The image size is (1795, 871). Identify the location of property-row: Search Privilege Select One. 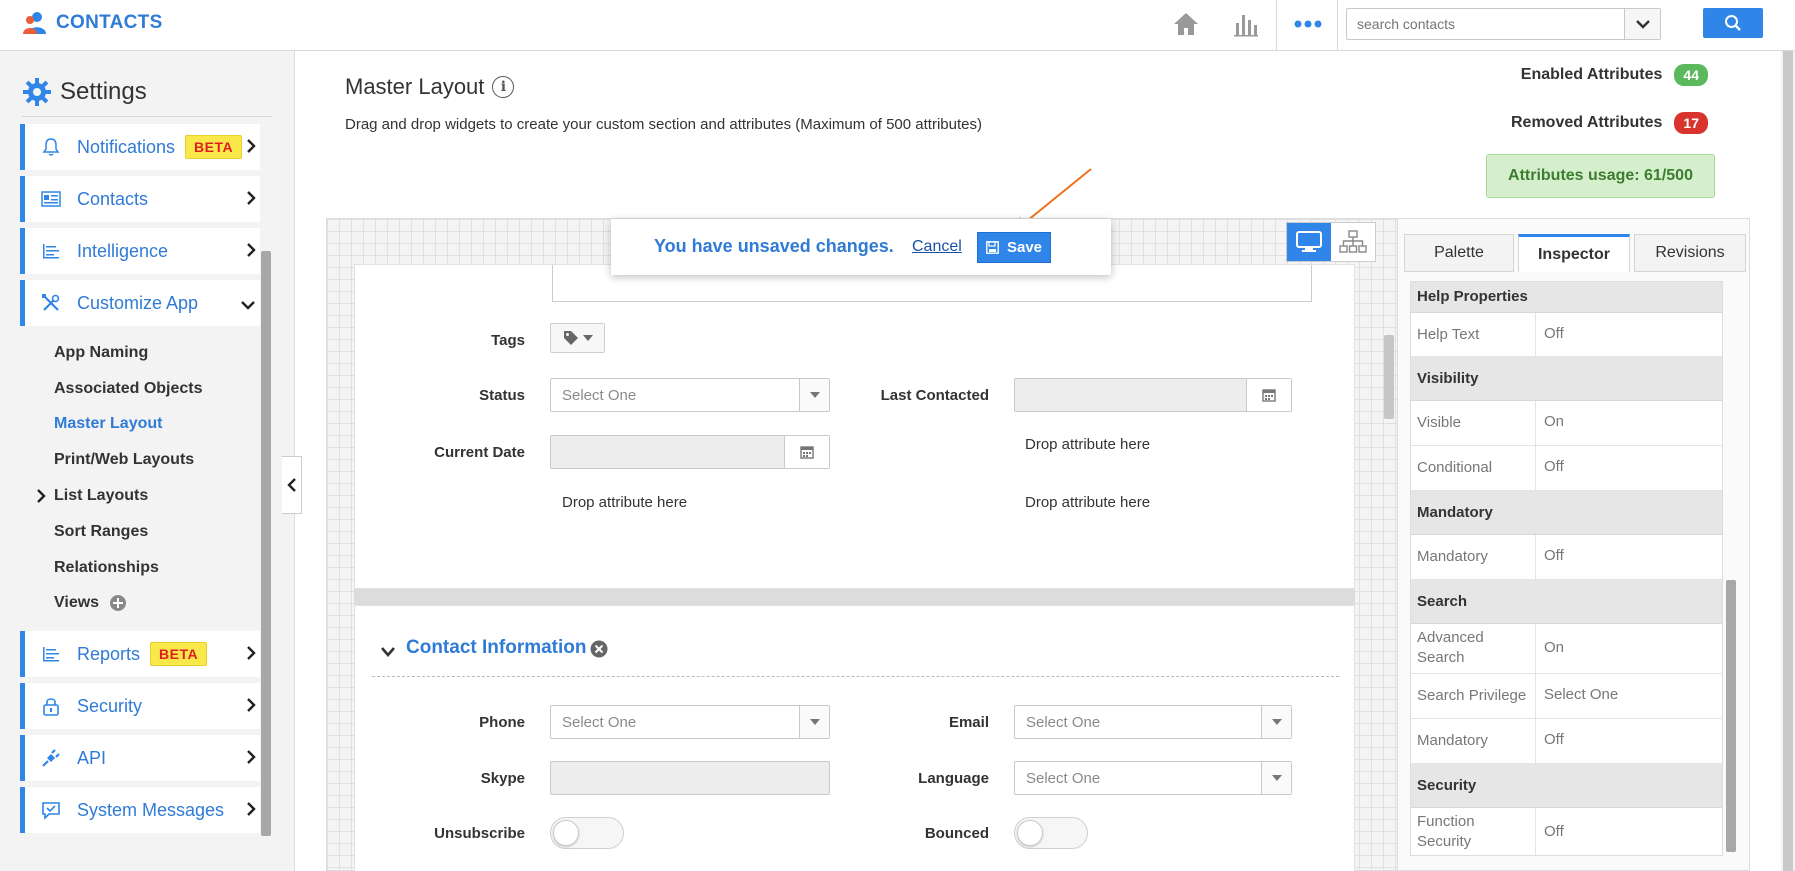
(1566, 696).